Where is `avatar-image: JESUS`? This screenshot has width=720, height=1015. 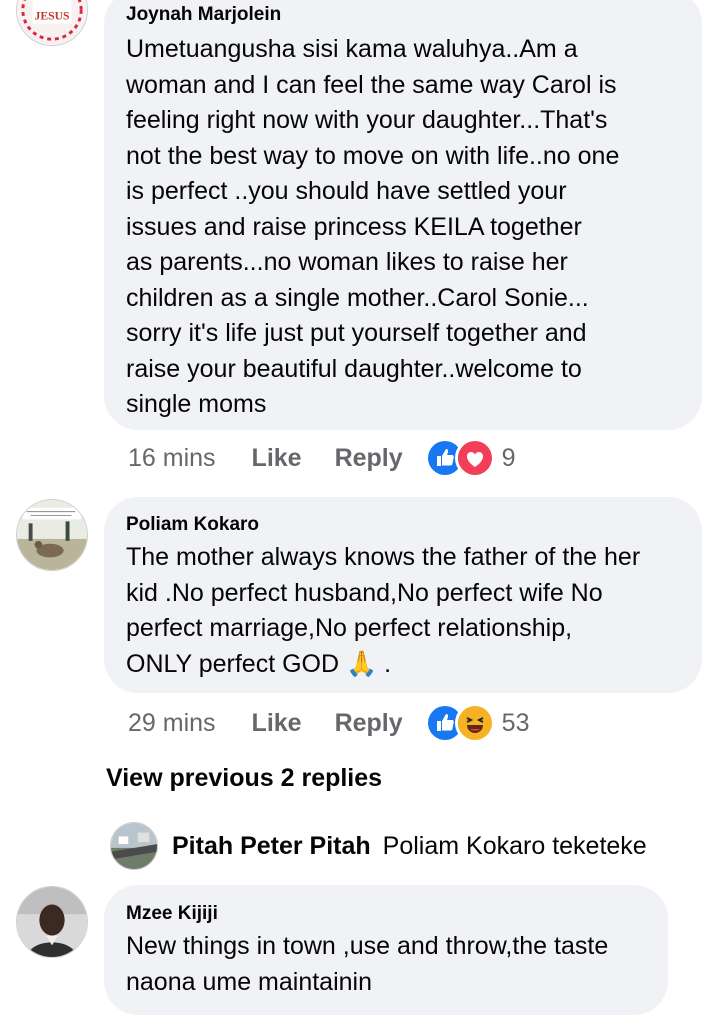
avatar-image: JESUS is located at coordinates (52, 22).